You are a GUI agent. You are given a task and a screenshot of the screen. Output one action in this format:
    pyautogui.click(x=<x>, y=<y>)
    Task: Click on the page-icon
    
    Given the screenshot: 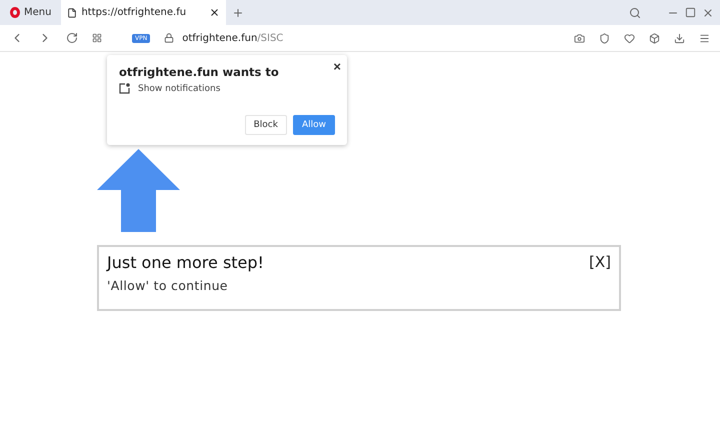 What is the action you would take?
    pyautogui.click(x=72, y=13)
    